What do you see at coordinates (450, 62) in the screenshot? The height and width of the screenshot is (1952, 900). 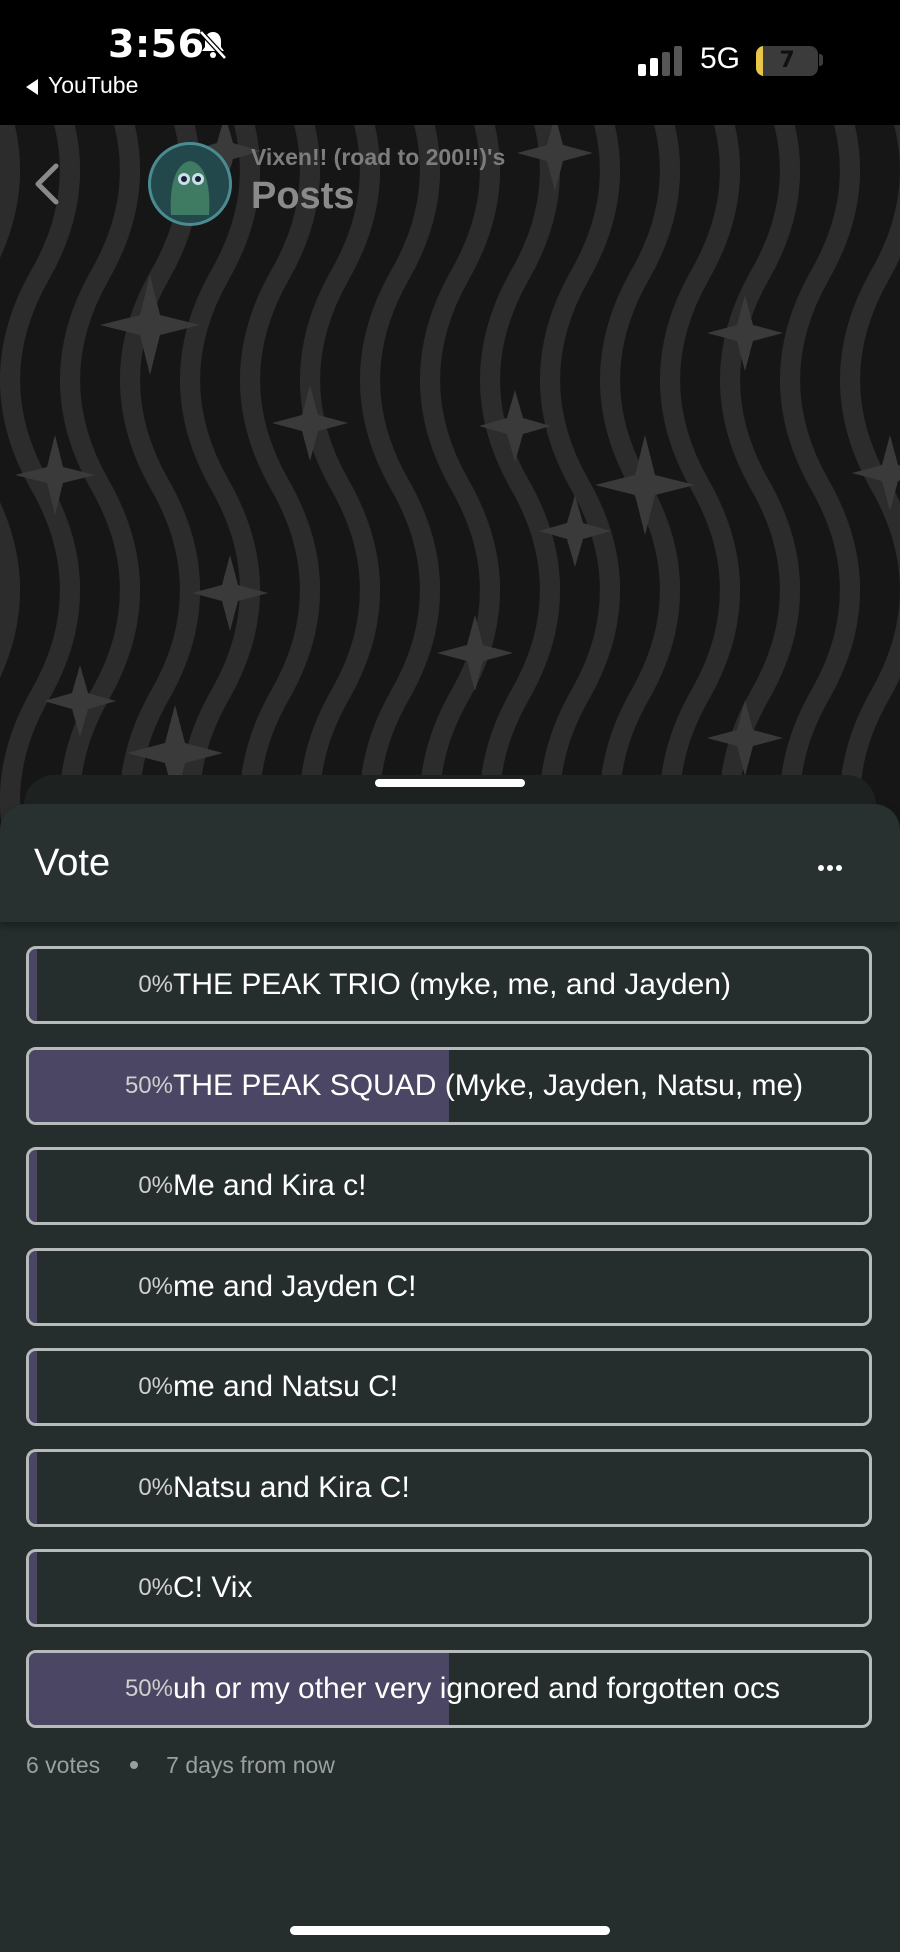 I see `status-bar: 3:56 YouTube 5G 7` at bounding box center [450, 62].